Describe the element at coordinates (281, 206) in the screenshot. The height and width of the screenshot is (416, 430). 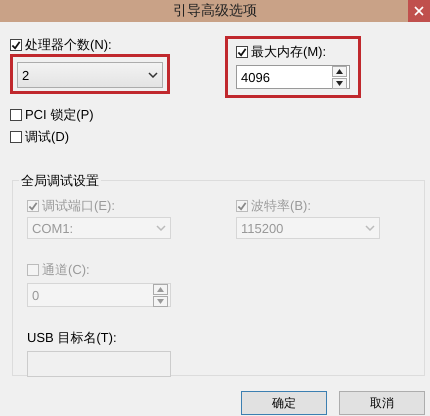
I see `checkbox-label: 波特率(B):` at that location.